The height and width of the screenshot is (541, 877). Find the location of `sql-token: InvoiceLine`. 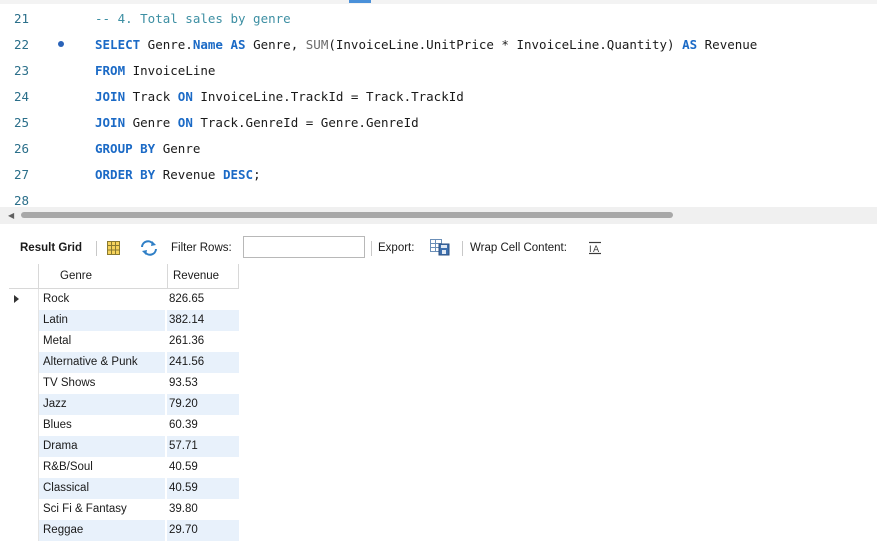

sql-token: InvoiceLine is located at coordinates (170, 70).